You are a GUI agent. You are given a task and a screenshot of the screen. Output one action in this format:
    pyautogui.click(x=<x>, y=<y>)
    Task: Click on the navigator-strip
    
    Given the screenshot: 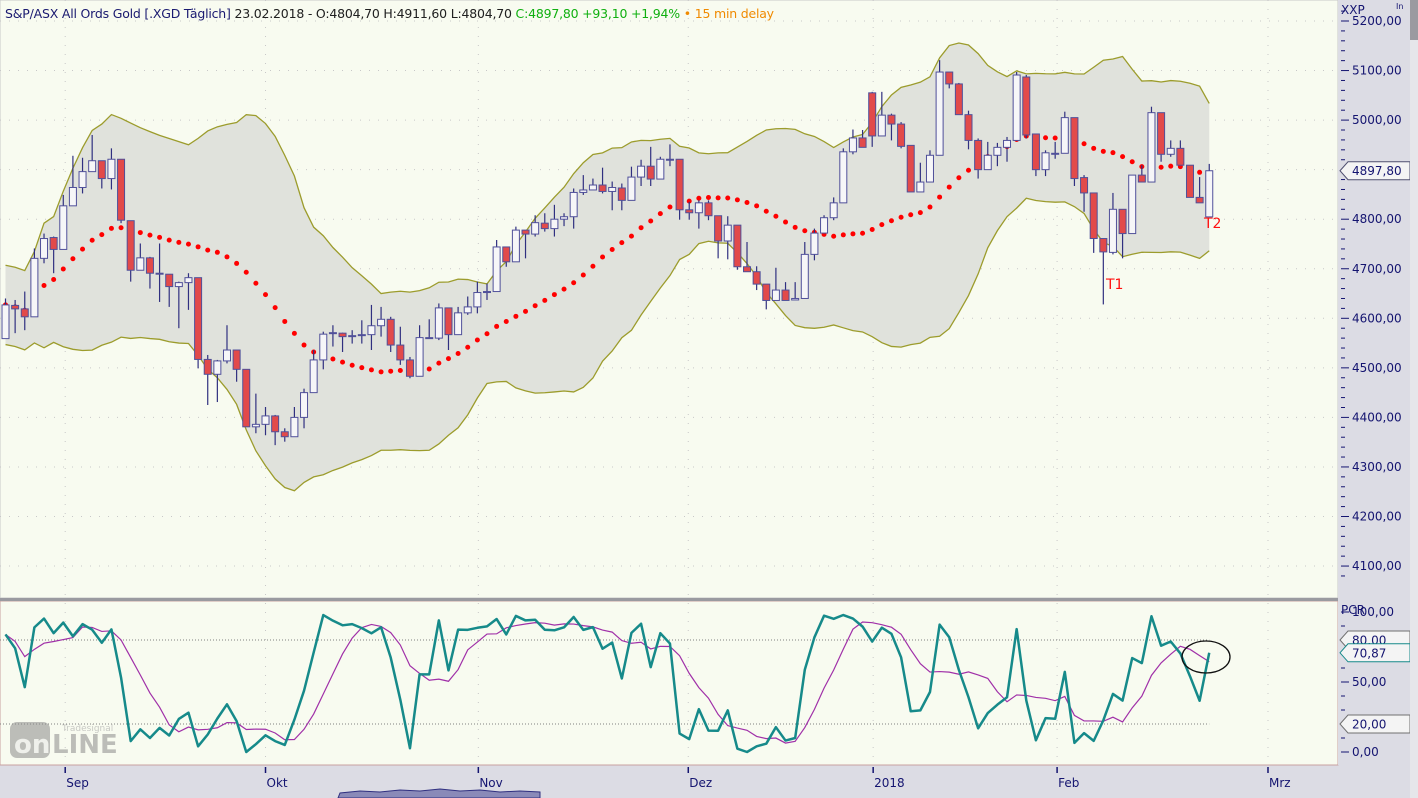 What is the action you would take?
    pyautogui.click(x=439, y=793)
    